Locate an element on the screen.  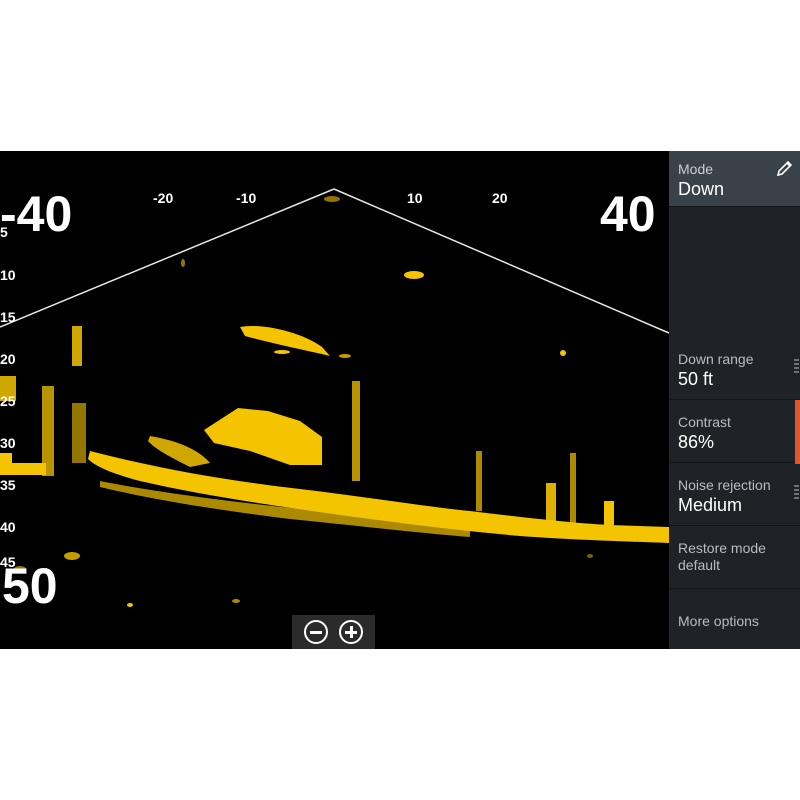
depth-tick: 45 is located at coordinates (8, 562).